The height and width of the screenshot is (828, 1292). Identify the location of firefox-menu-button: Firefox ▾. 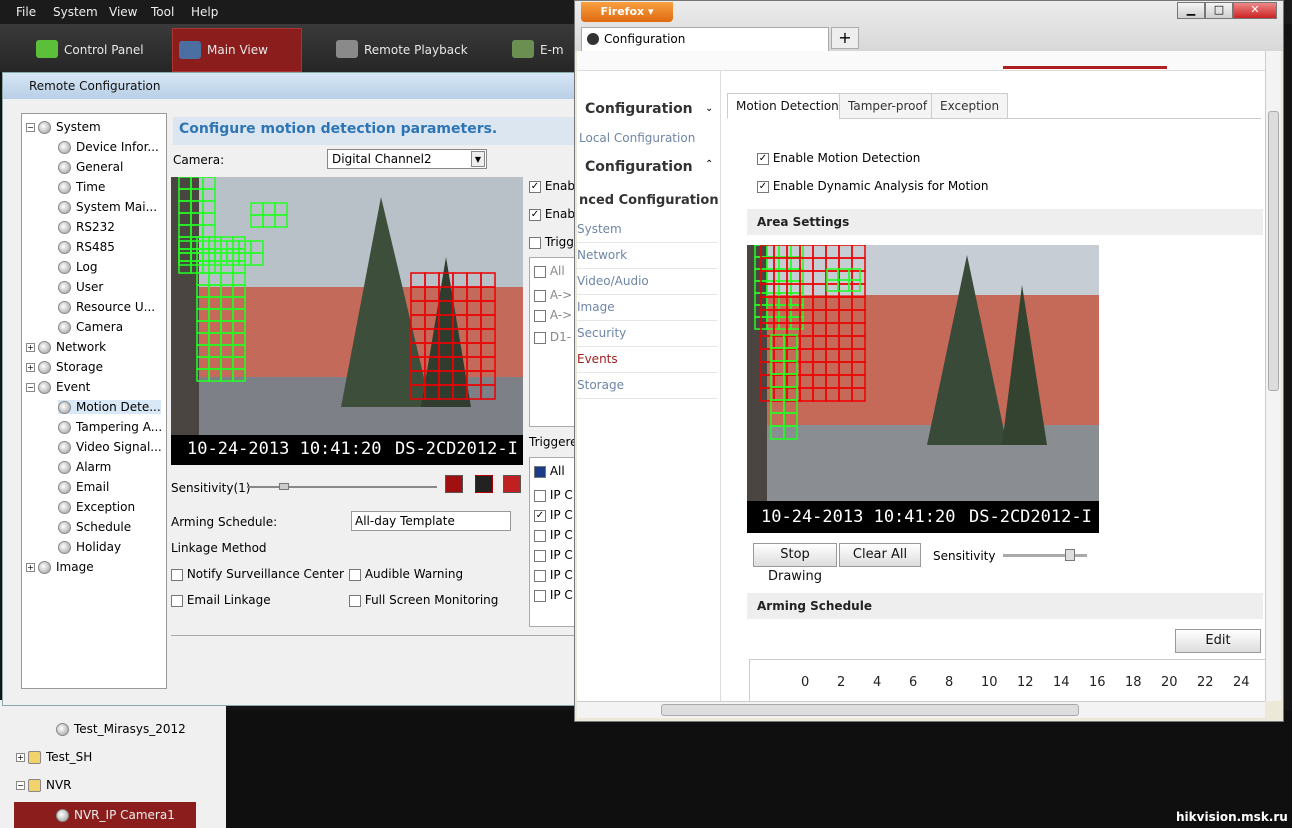
(627, 12).